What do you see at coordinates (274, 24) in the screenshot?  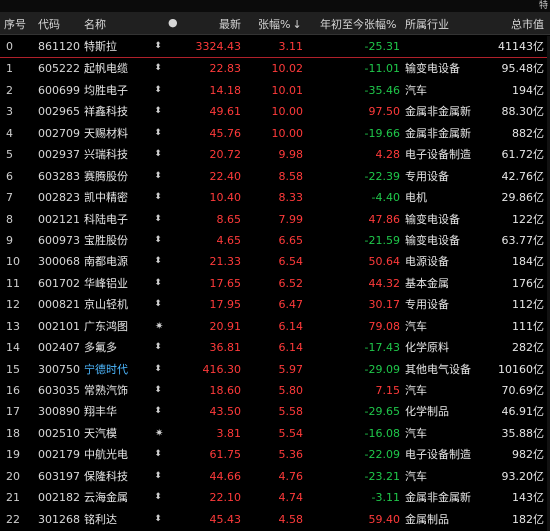 I see `header-change-label: 张幅%` at bounding box center [274, 24].